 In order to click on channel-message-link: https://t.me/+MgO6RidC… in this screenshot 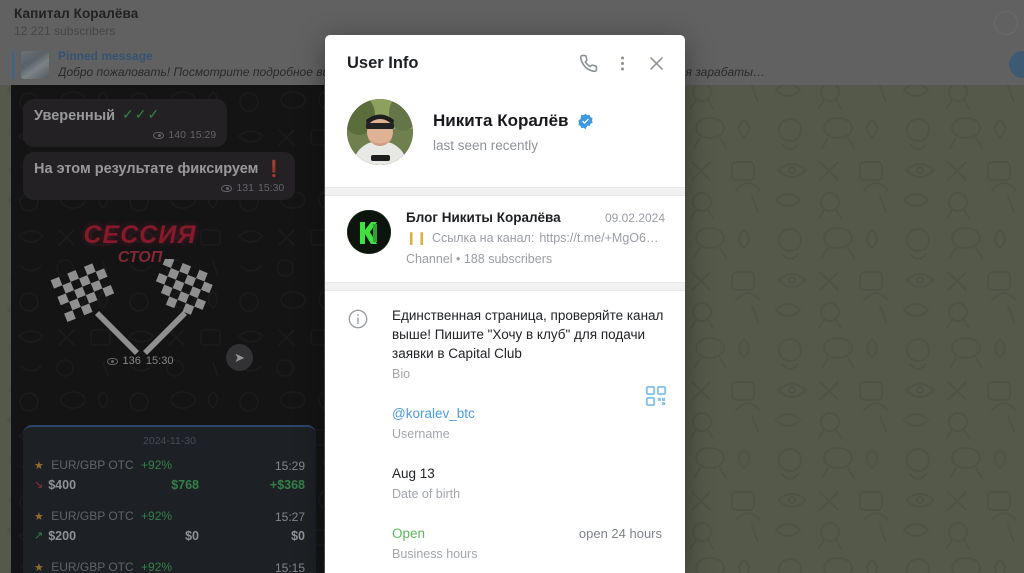, I will do `click(602, 237)`.